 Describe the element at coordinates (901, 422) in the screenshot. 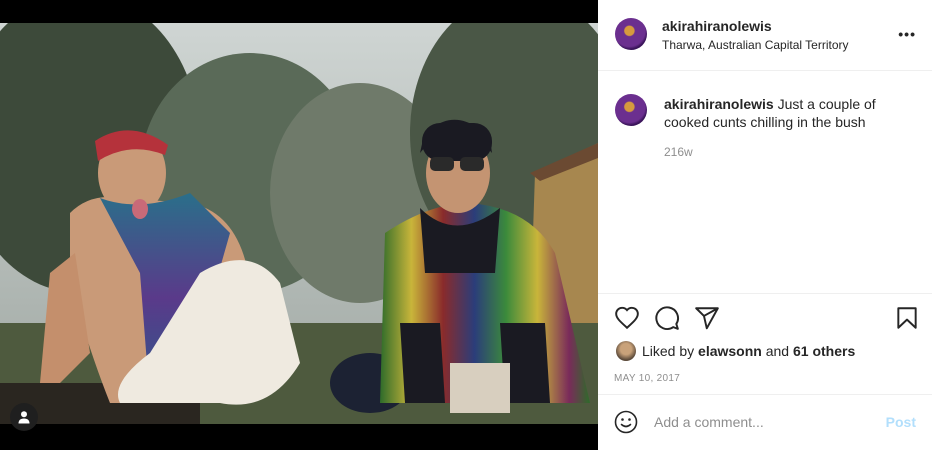

I see `post-comment-button: Post` at that location.